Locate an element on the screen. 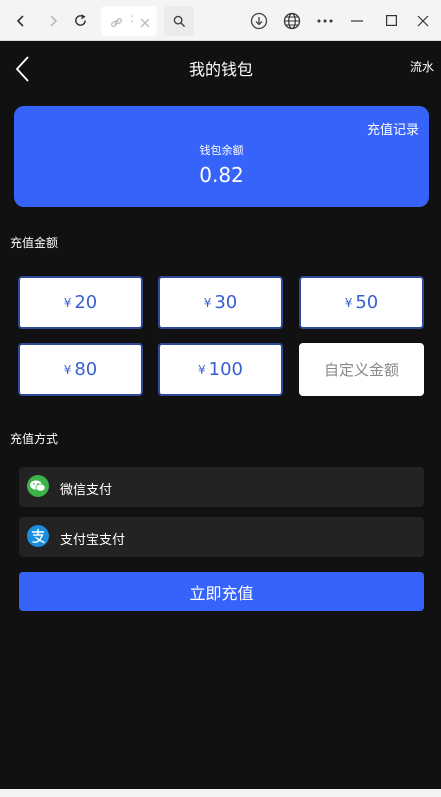  more-options-icon is located at coordinates (325, 20).